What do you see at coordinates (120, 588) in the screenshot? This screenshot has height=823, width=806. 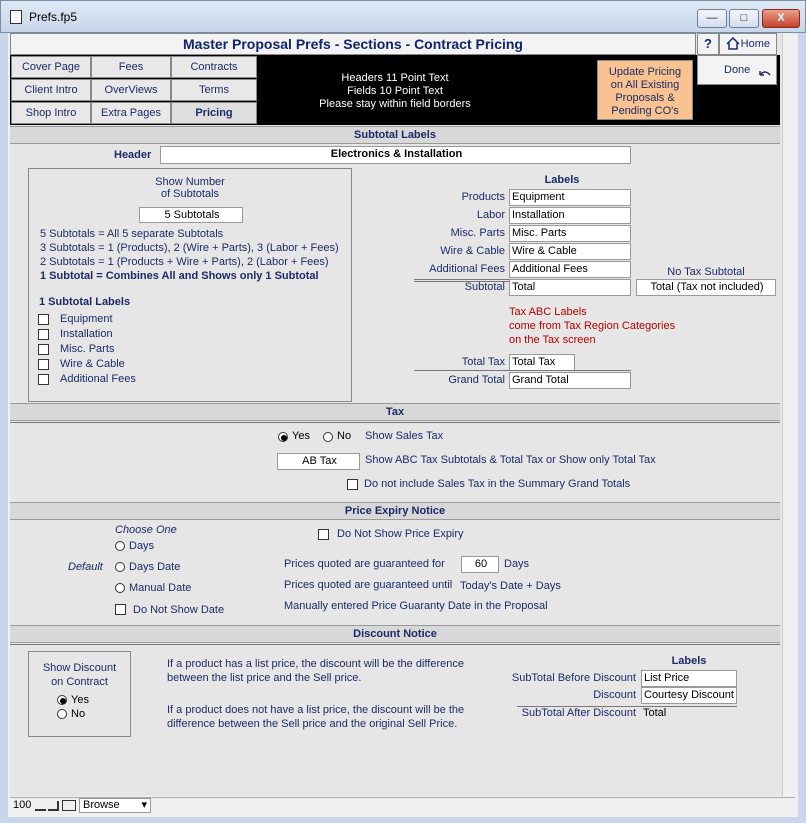 I see `expiry-manual-date-radio` at bounding box center [120, 588].